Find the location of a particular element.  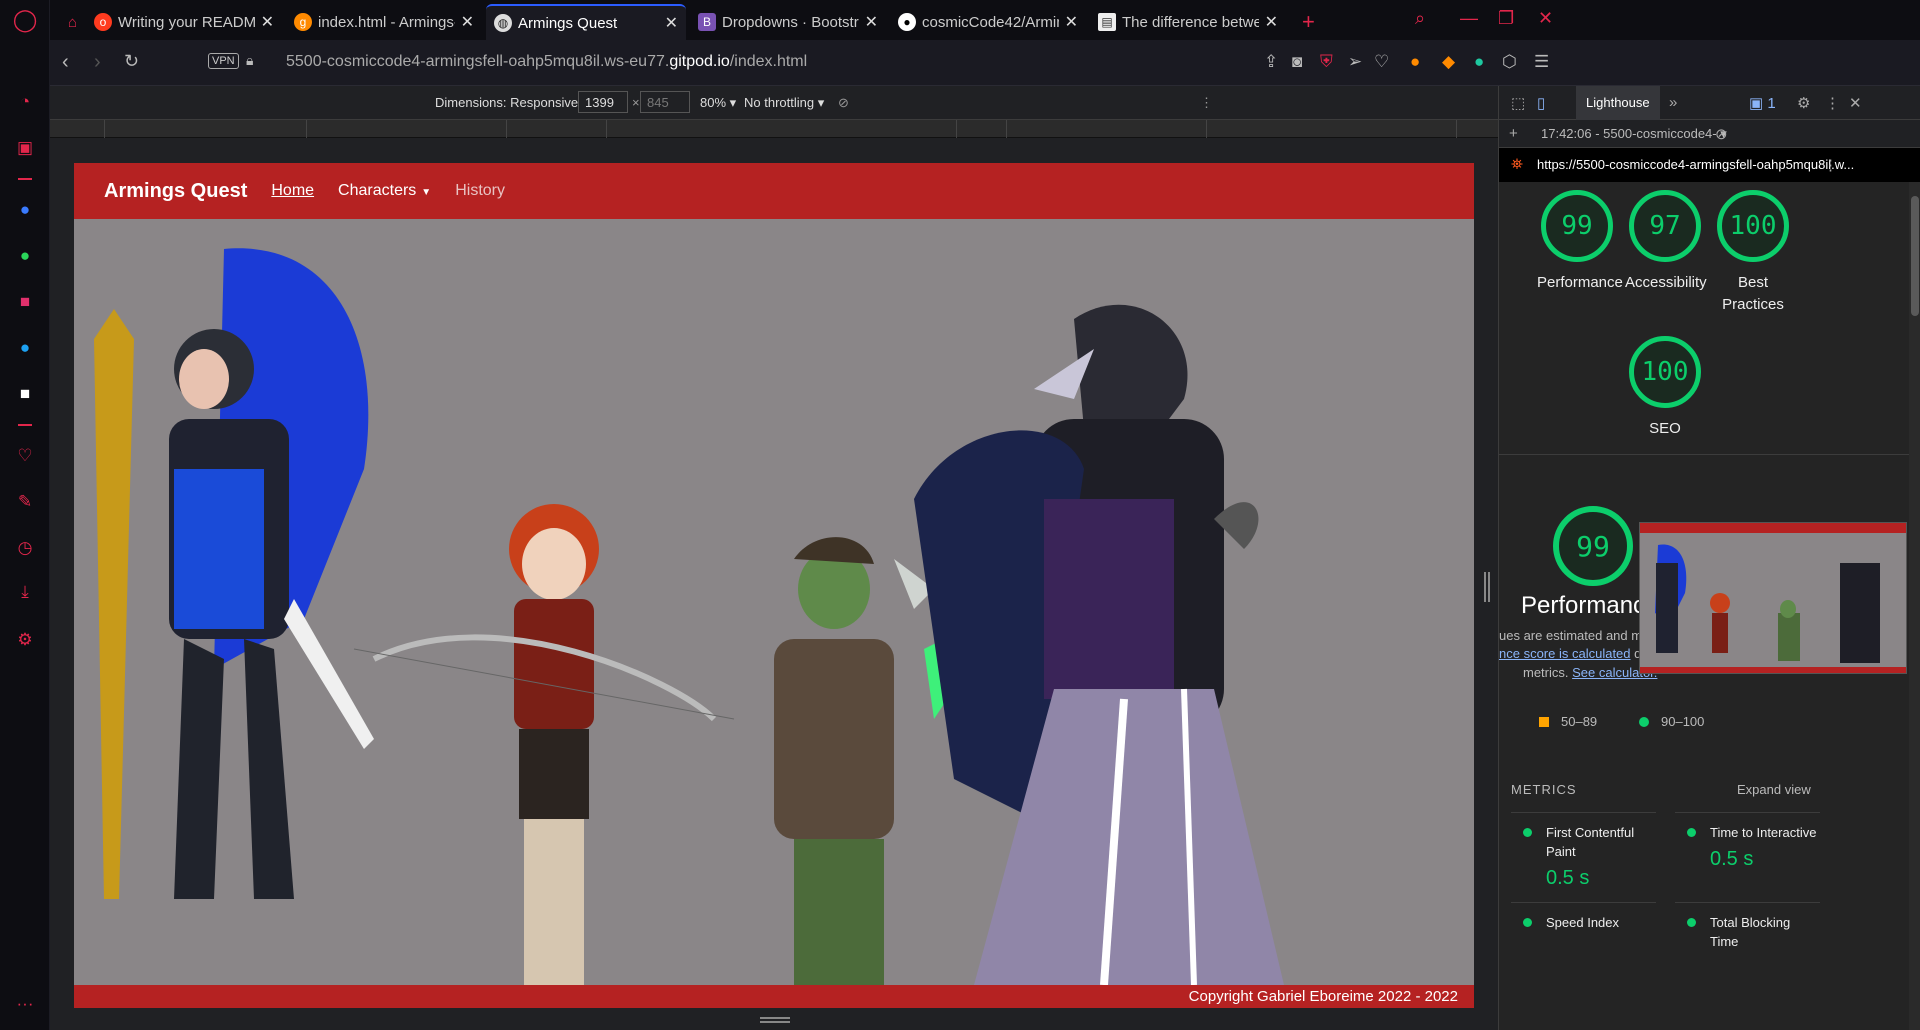

page-screenshot-thumbnail is located at coordinates (1773, 598).